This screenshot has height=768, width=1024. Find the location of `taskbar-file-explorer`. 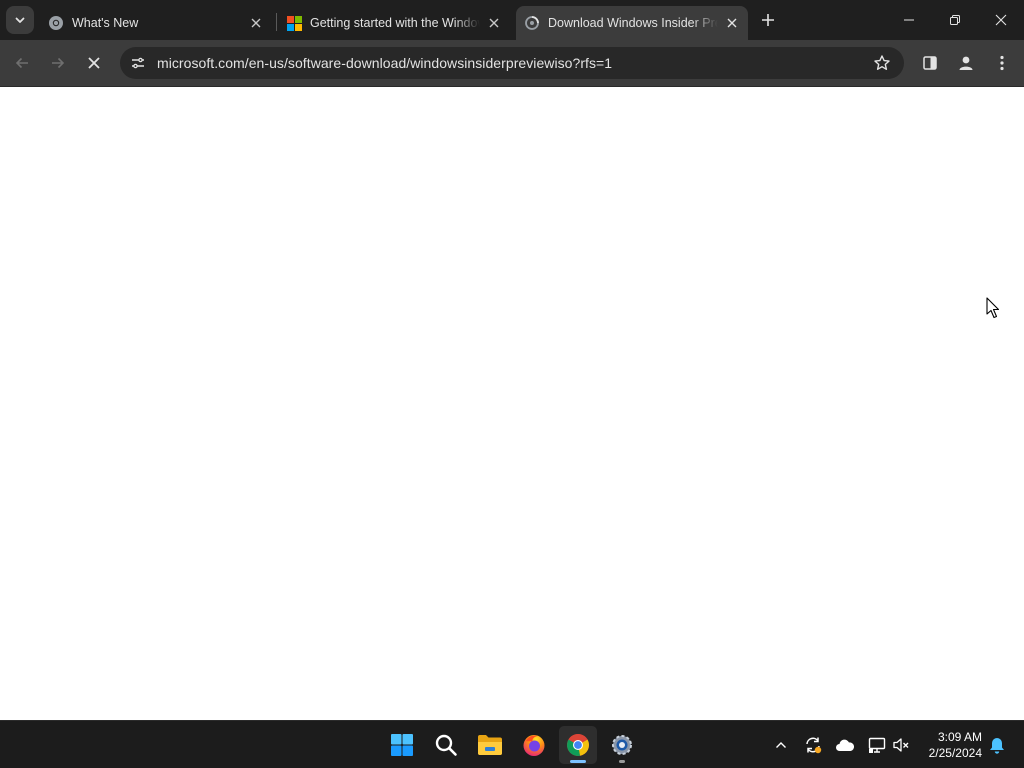

taskbar-file-explorer is located at coordinates (490, 745).